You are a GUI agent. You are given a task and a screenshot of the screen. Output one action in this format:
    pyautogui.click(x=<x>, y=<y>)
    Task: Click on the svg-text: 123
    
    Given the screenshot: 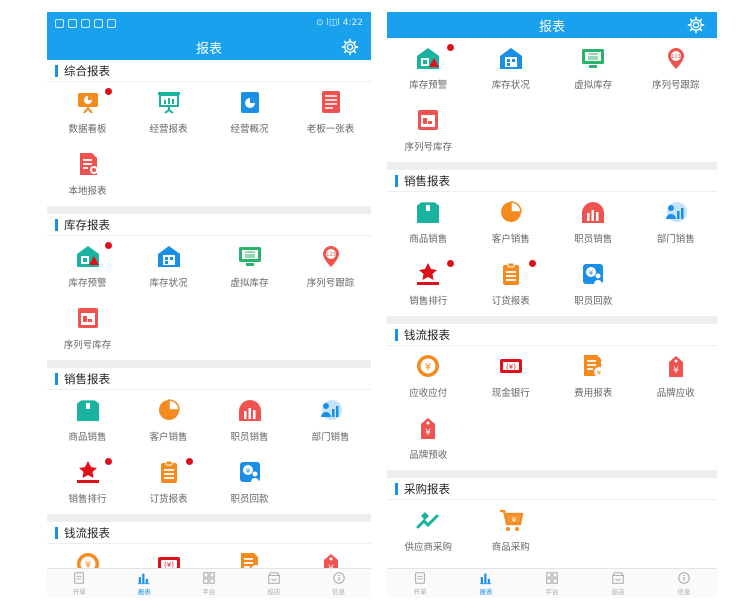 What is the action you would take?
    pyautogui.click(x=331, y=255)
    